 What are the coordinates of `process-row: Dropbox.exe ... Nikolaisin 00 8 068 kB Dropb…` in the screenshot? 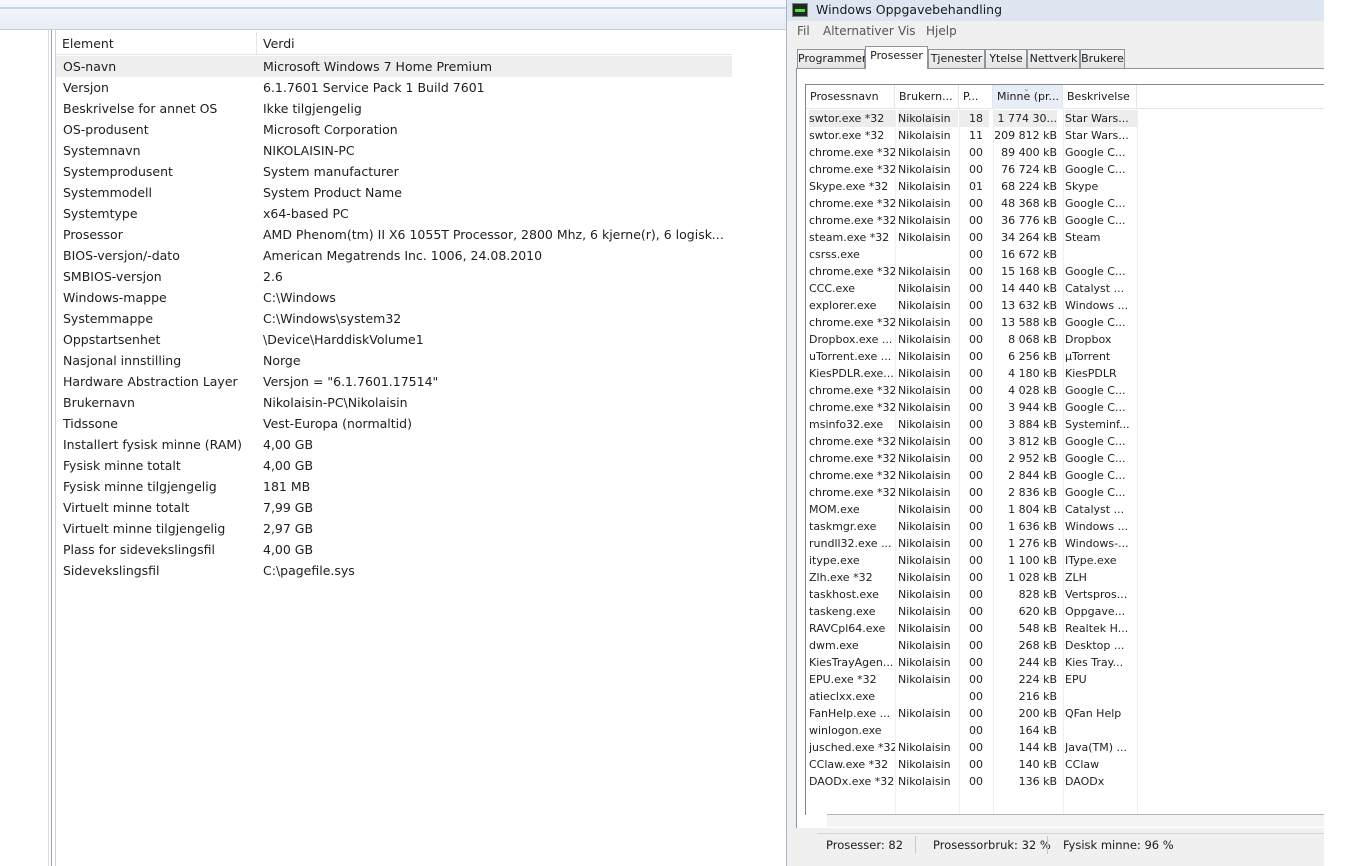 It's located at (1066, 339).